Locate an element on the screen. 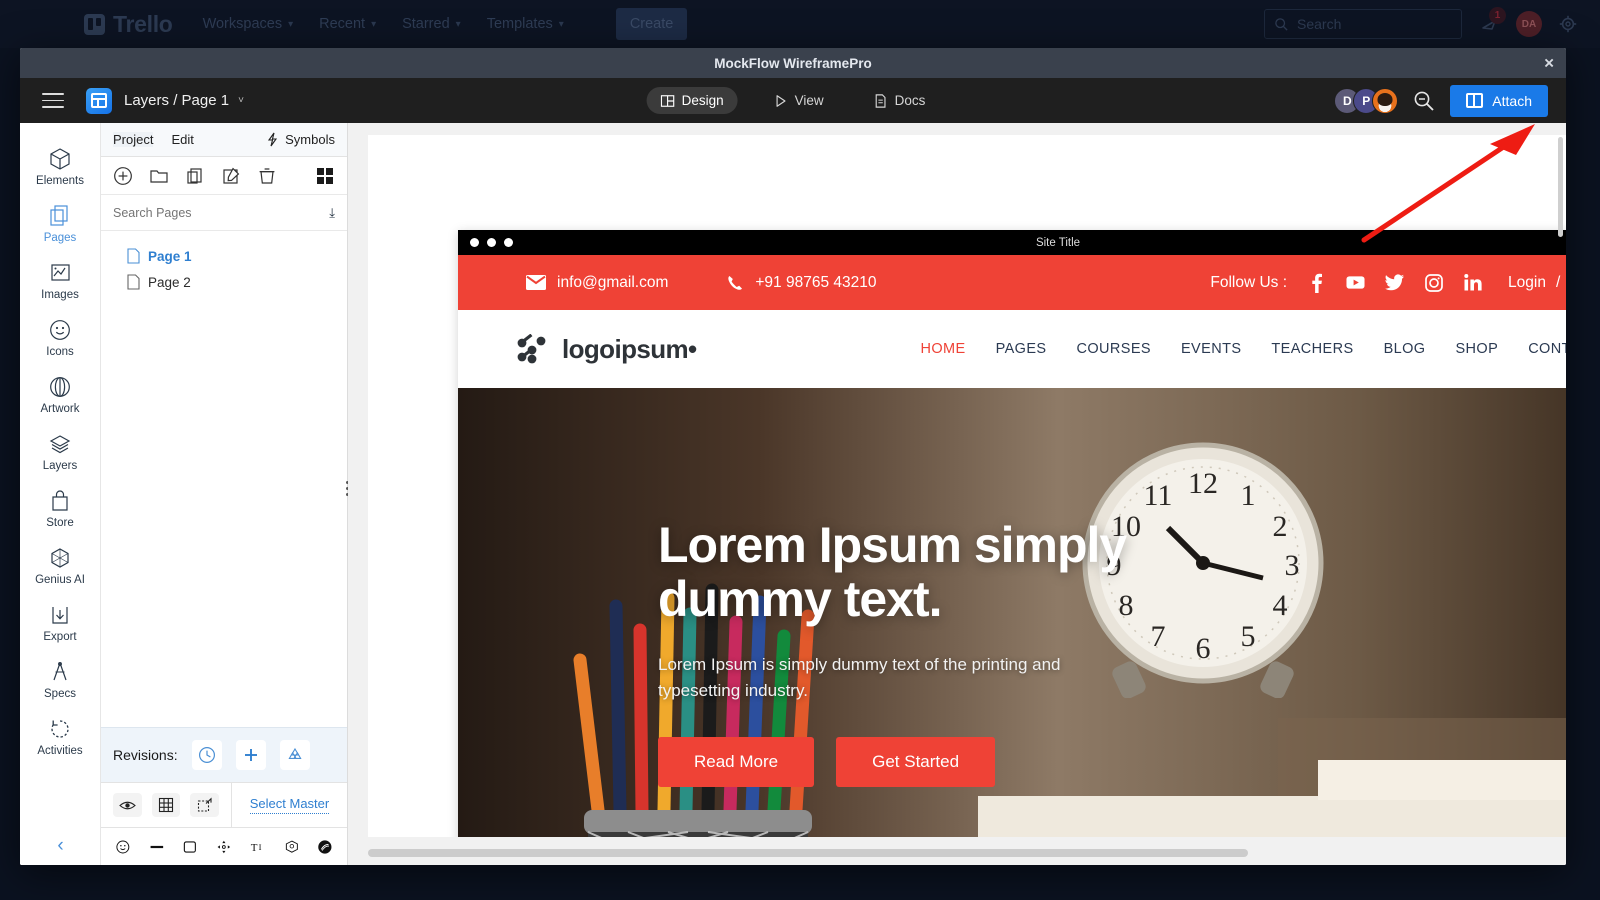 The width and height of the screenshot is (1600, 900). create-button: Create is located at coordinates (651, 24).